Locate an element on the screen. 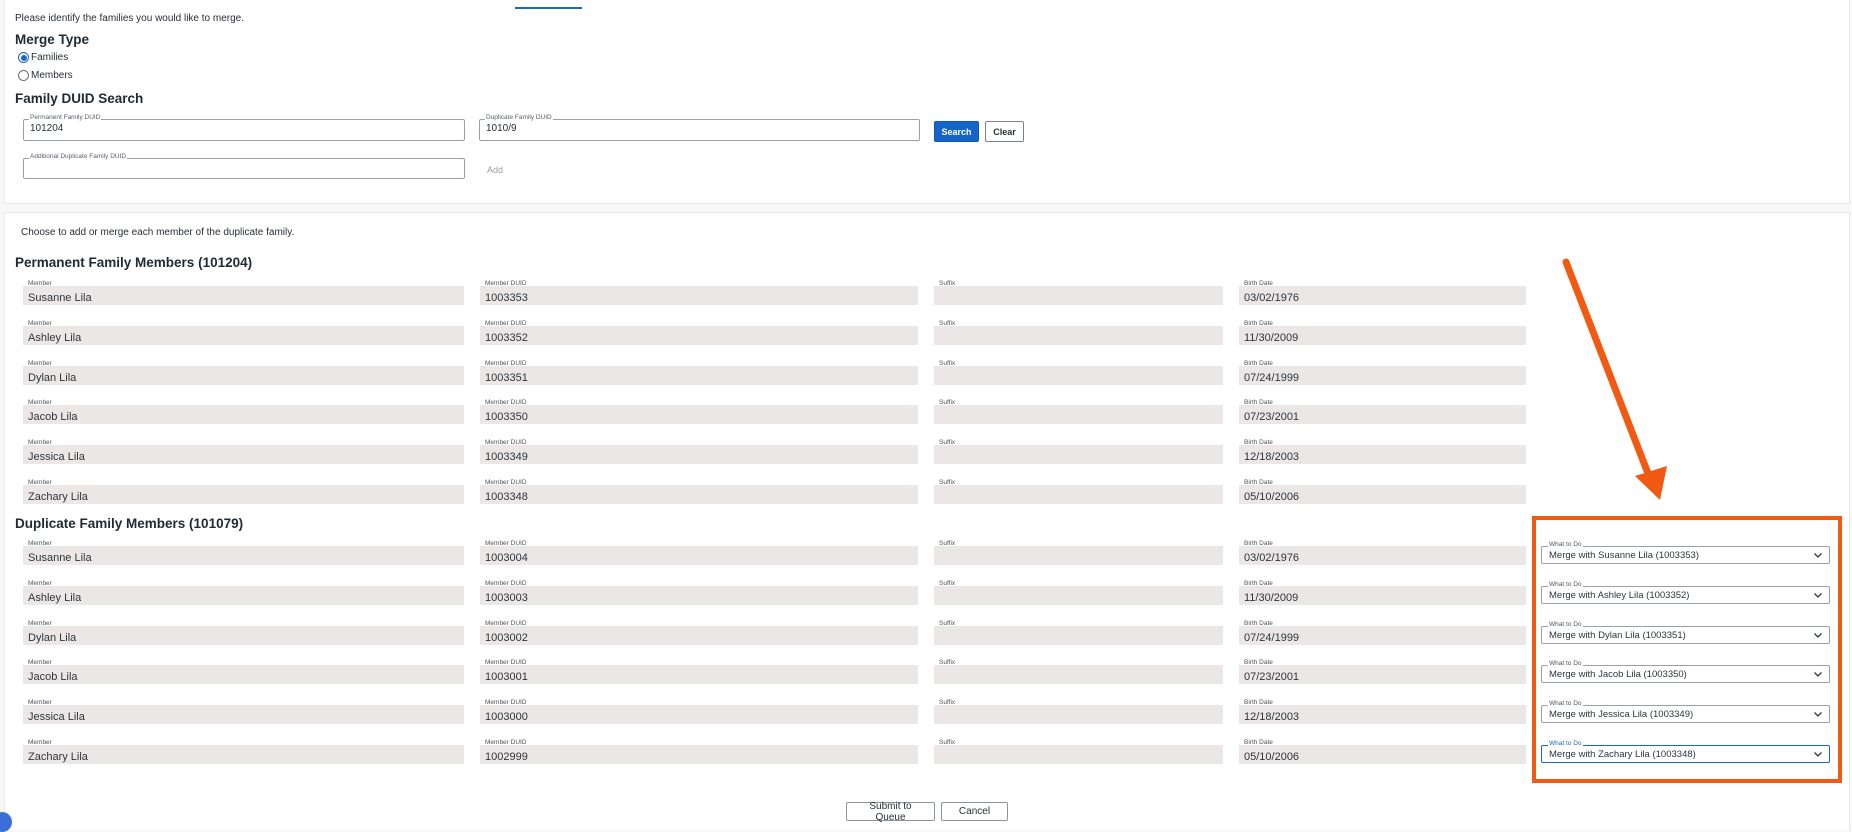 The image size is (1852, 832). member-duid: Member DUID 1003349 is located at coordinates (699, 451).